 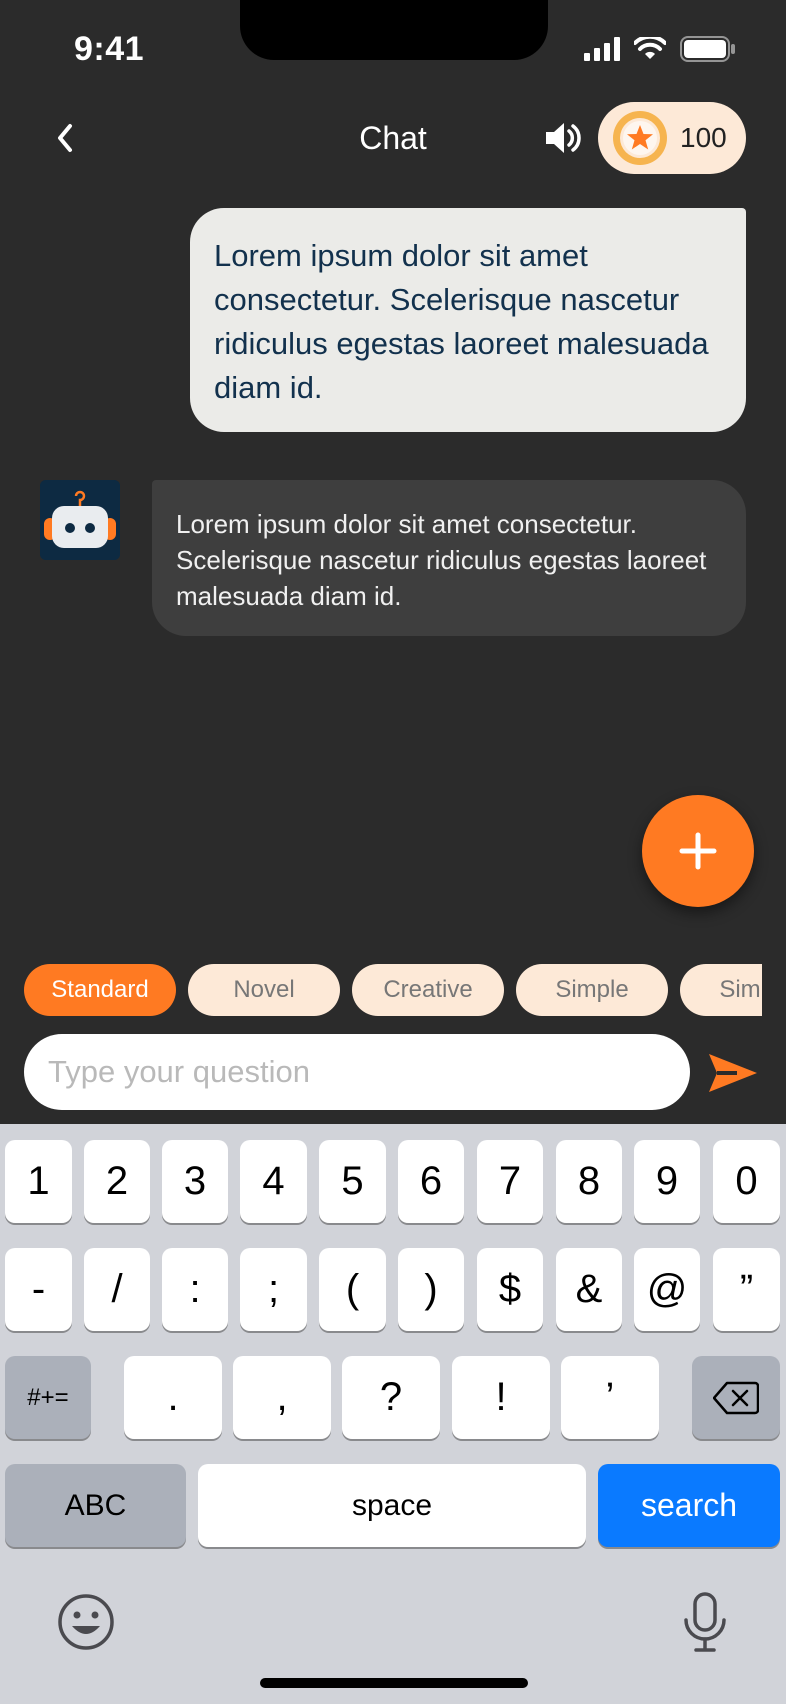 I want to click on speaker-button, so click(x=562, y=138).